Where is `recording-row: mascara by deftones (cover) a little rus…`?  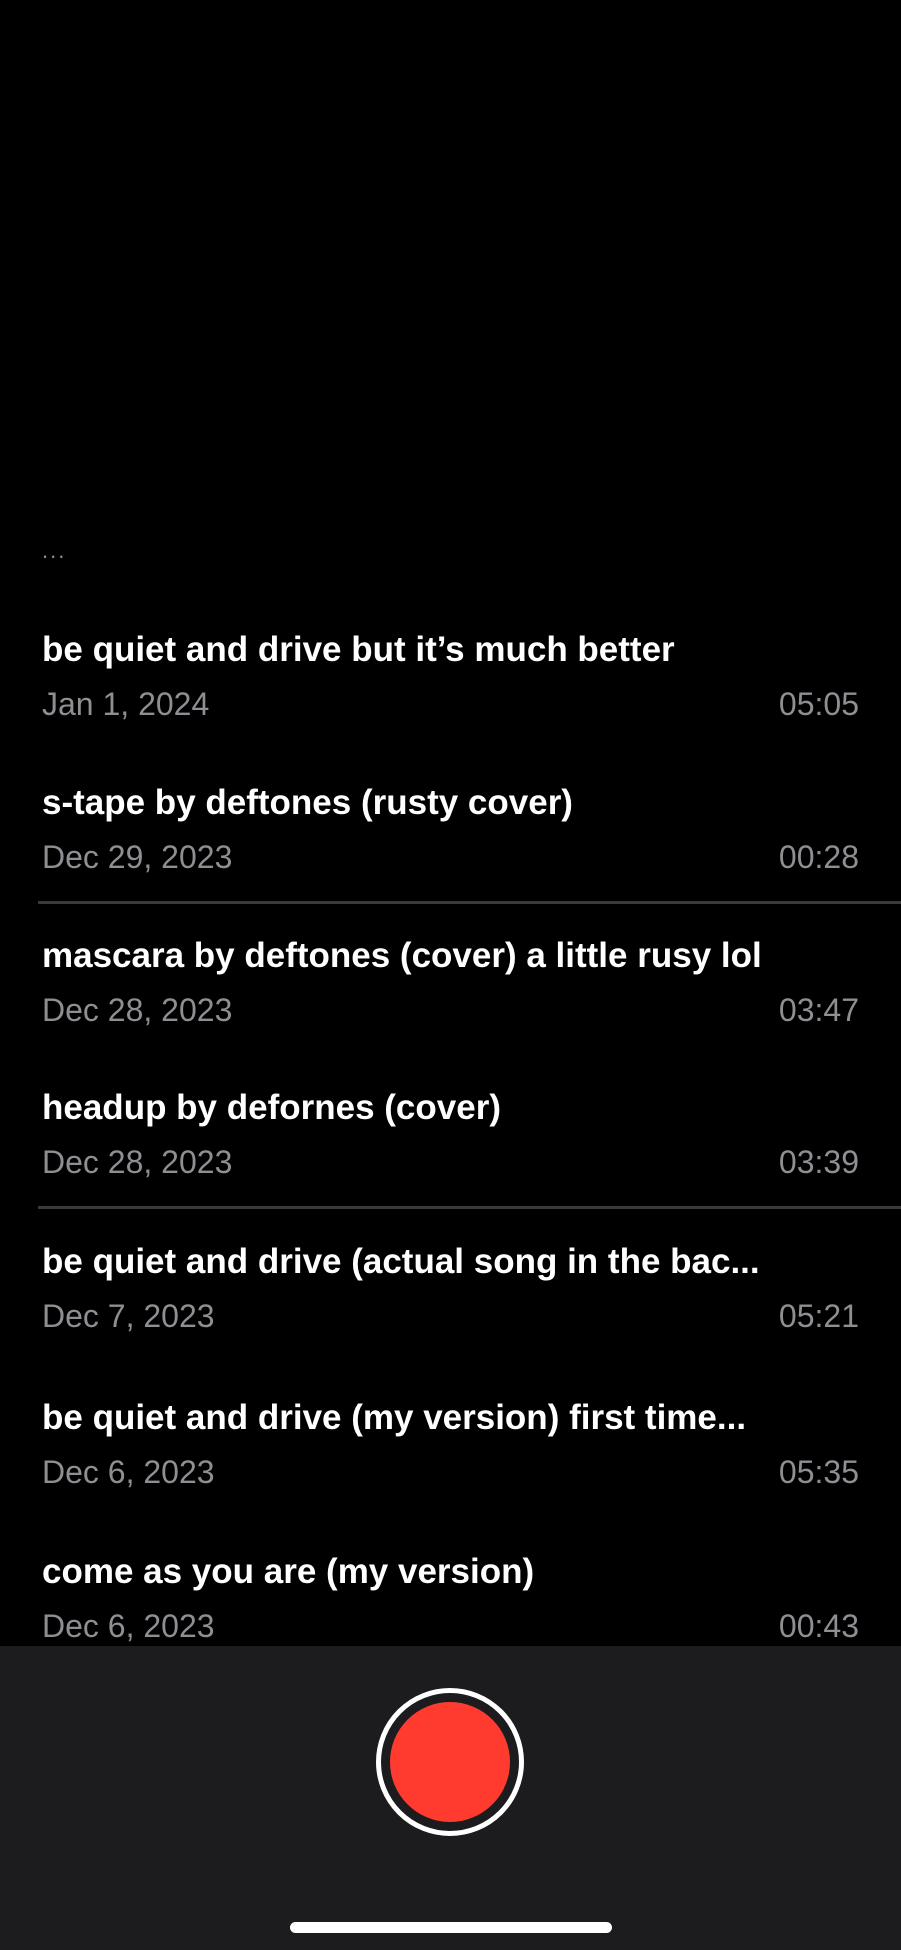
recording-row: mascara by deftones (cover) a little rus… is located at coordinates (450, 1000).